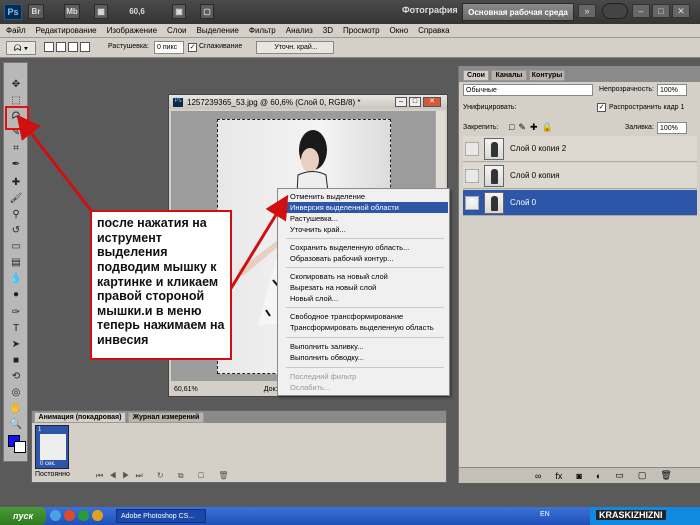 The width and height of the screenshot is (700, 525). Describe the element at coordinates (642, 475) in the screenshot. I see `new-layer-icon: ▢` at that location.